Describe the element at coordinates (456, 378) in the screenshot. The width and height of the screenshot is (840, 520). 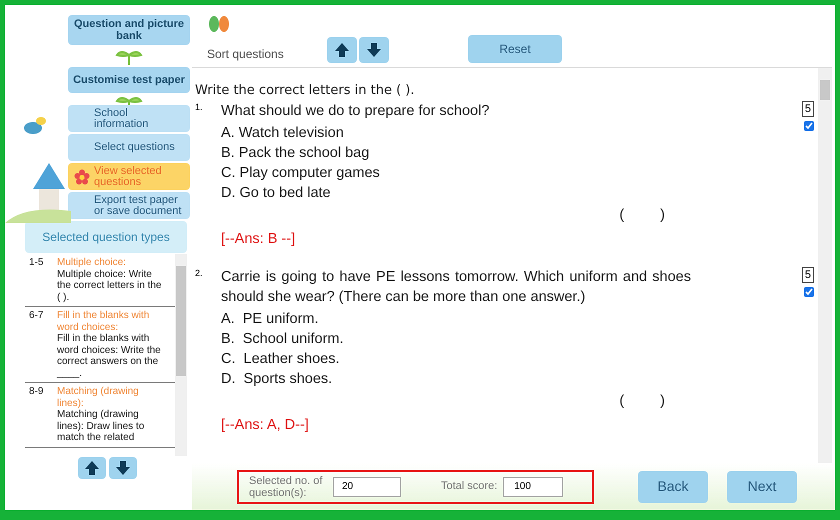
I see `answer-option: D. Sports shoes.` at that location.